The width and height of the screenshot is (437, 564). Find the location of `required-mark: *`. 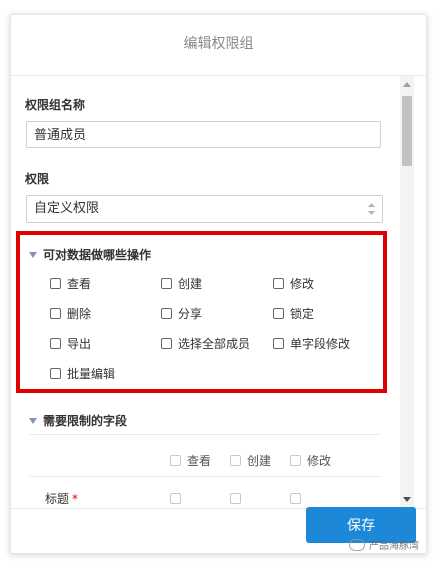

required-mark: * is located at coordinates (75, 499).